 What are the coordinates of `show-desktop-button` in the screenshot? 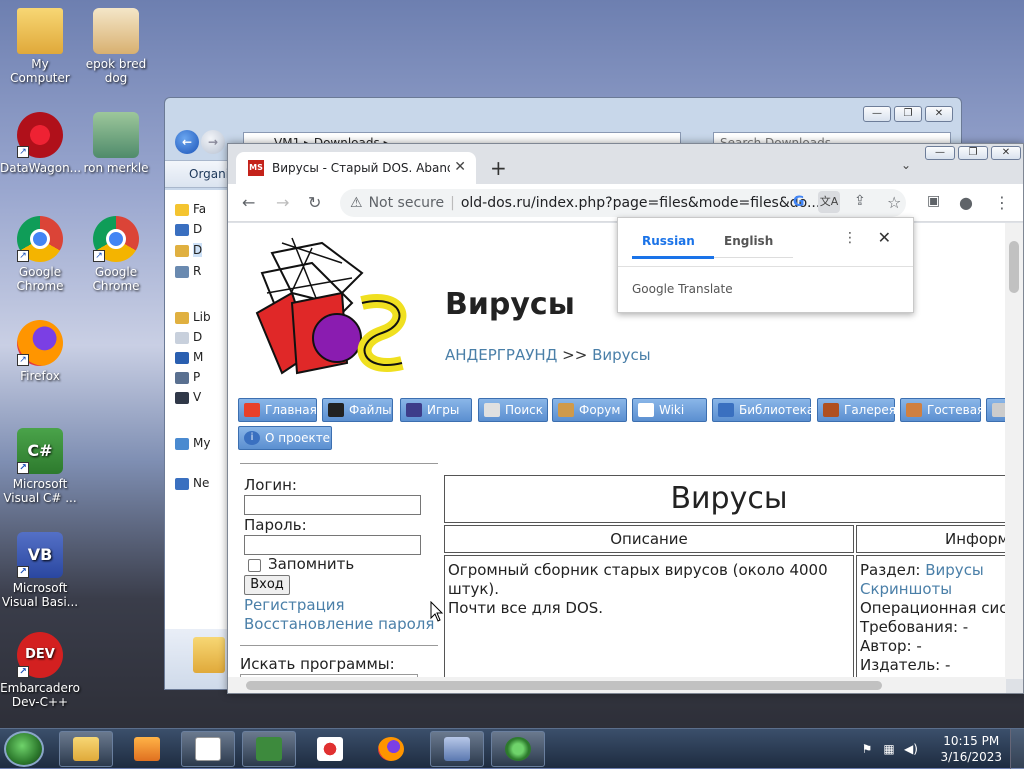 It's located at (1017, 749).